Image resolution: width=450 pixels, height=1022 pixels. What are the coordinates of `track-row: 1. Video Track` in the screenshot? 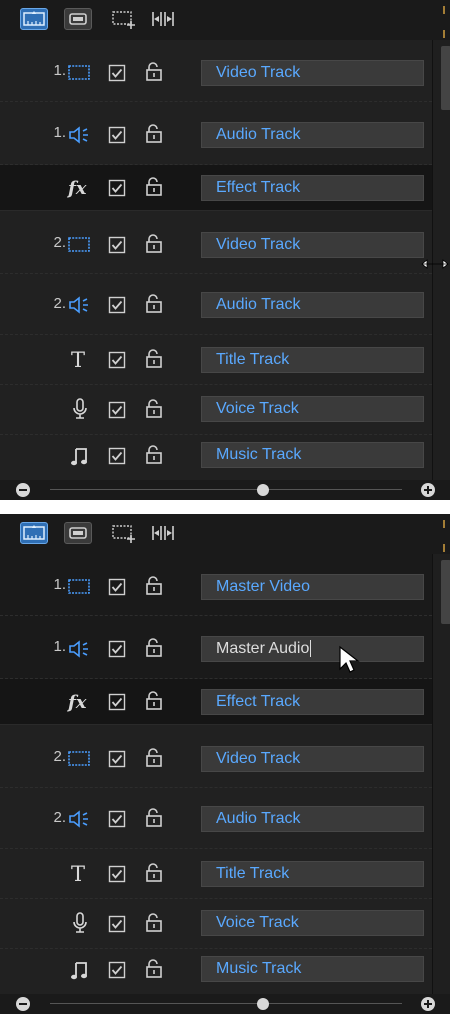 It's located at (216, 71).